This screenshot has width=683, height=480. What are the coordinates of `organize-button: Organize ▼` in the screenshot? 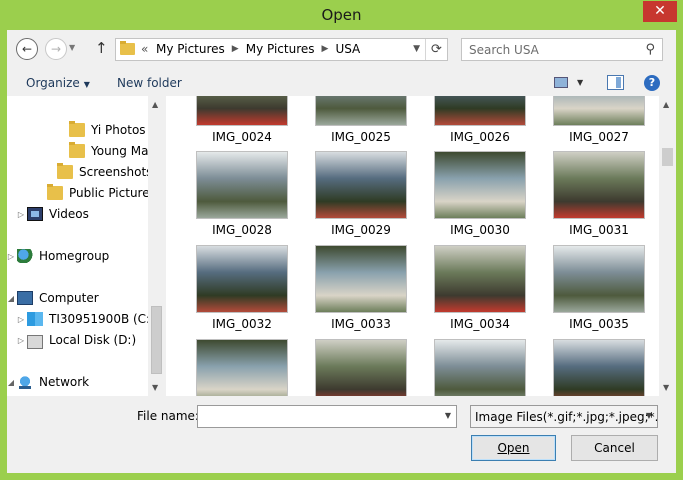 It's located at (58, 83).